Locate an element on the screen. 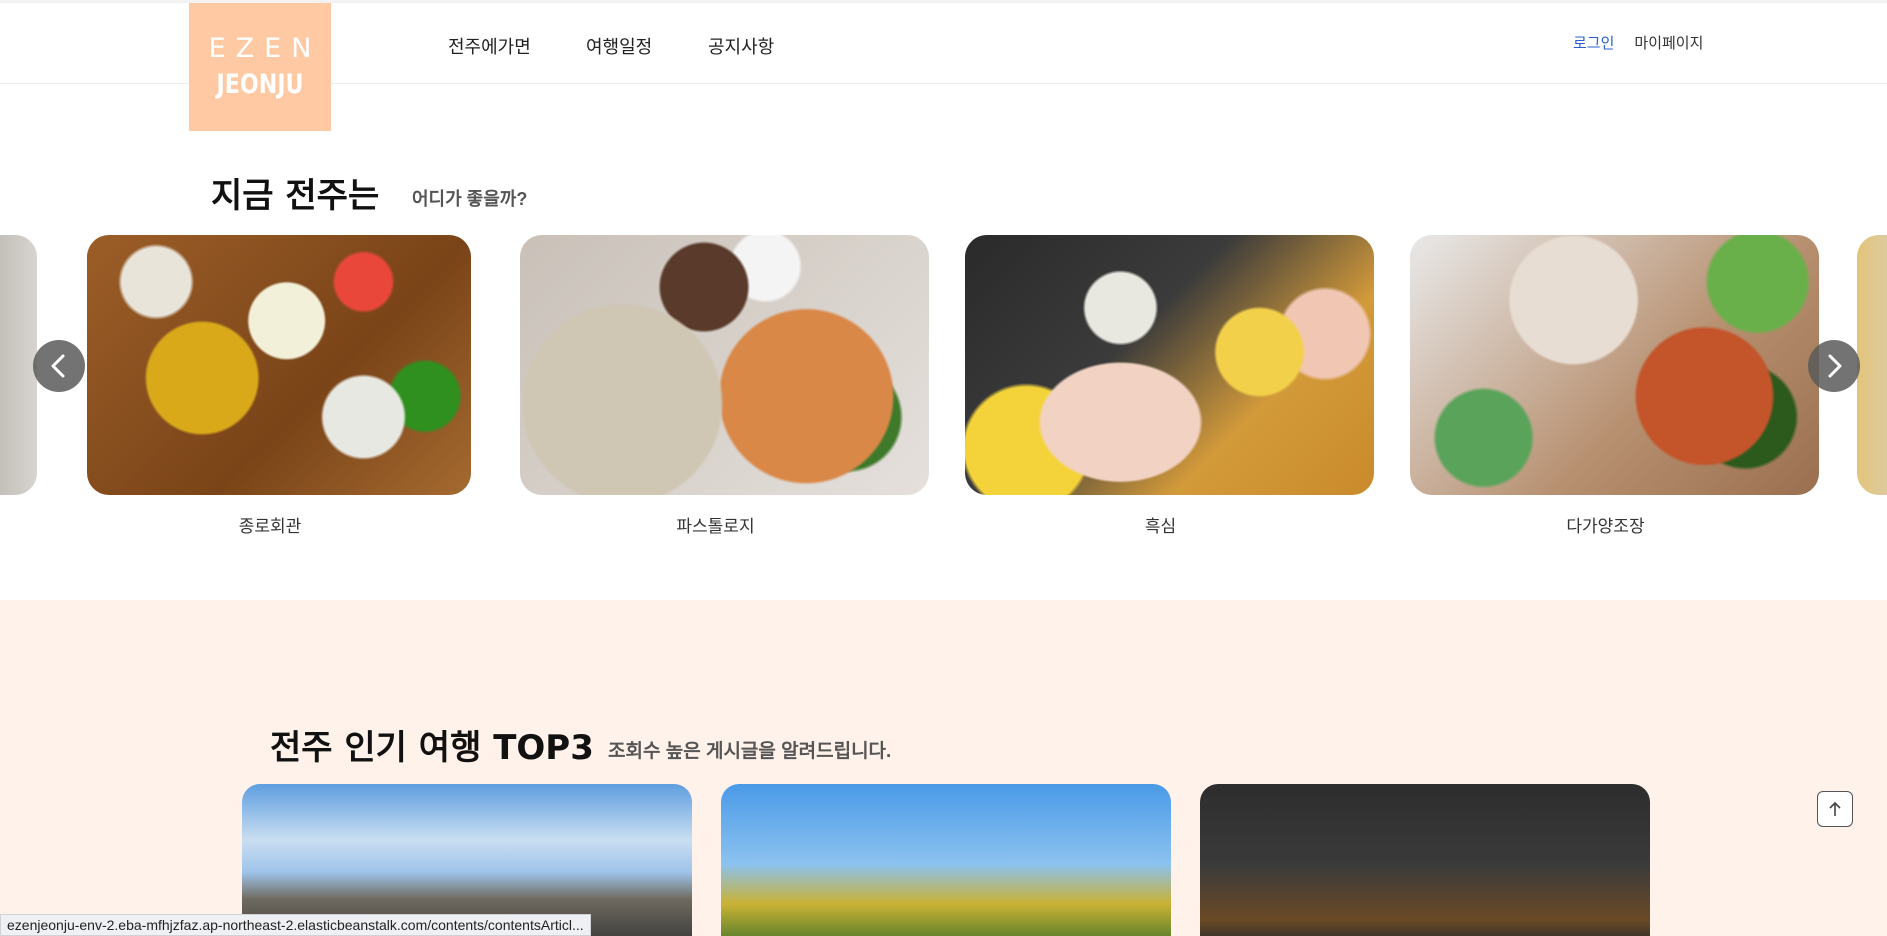 This screenshot has height=936, width=1887. main-nav: 전주에가면 여행일정 공지사항 is located at coordinates (623, 46).